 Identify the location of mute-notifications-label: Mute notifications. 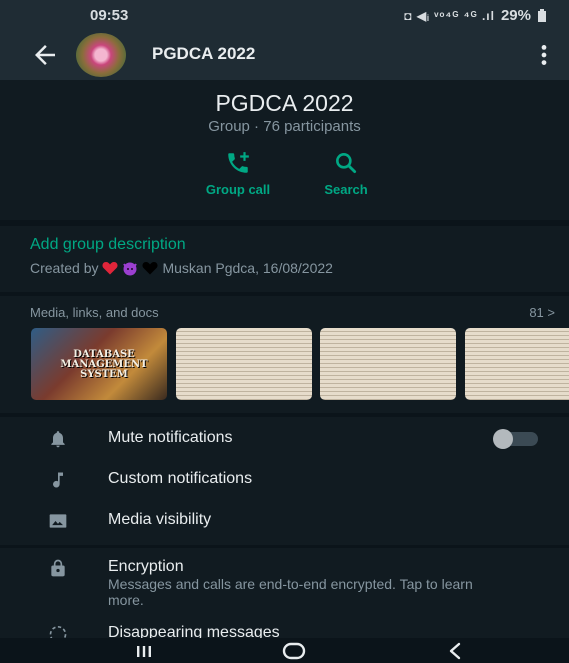
(170, 437).